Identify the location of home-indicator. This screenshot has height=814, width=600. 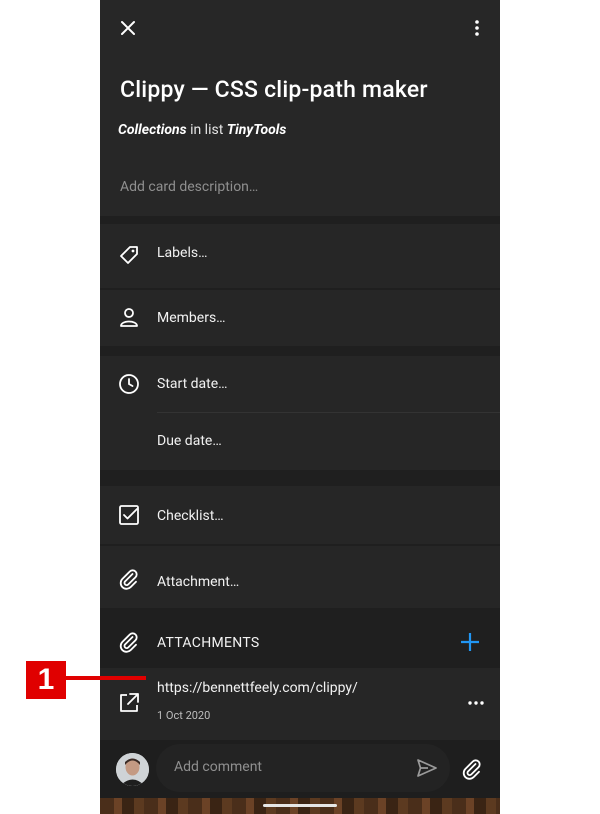
(300, 805).